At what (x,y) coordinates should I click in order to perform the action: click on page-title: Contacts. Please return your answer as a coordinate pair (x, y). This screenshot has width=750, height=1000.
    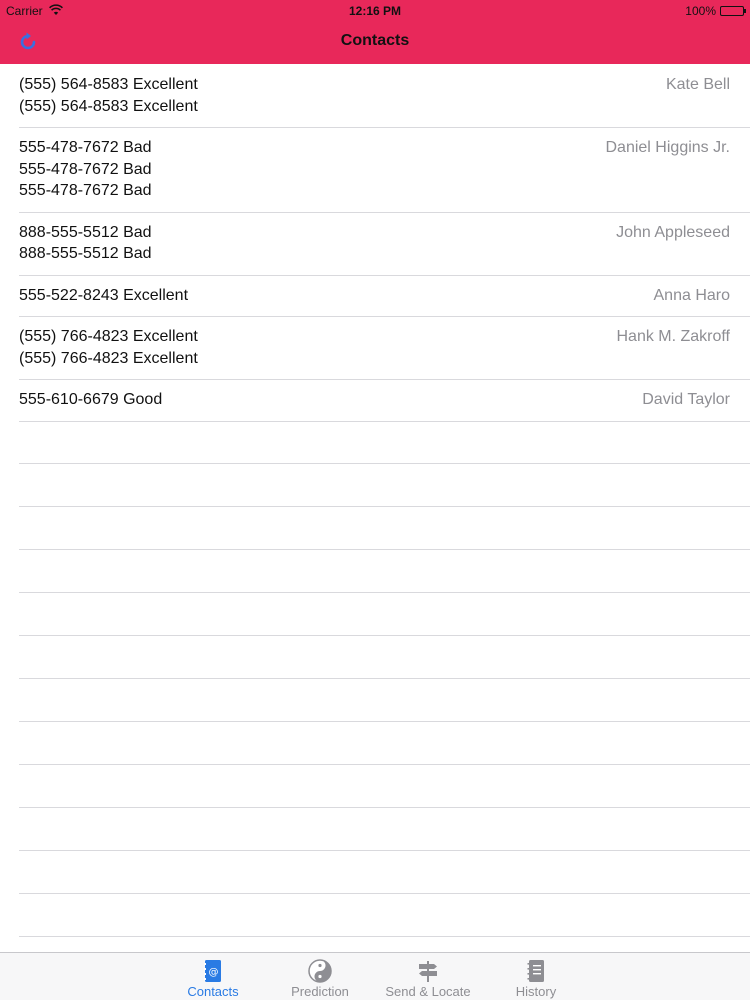
    Looking at the image, I should click on (375, 40).